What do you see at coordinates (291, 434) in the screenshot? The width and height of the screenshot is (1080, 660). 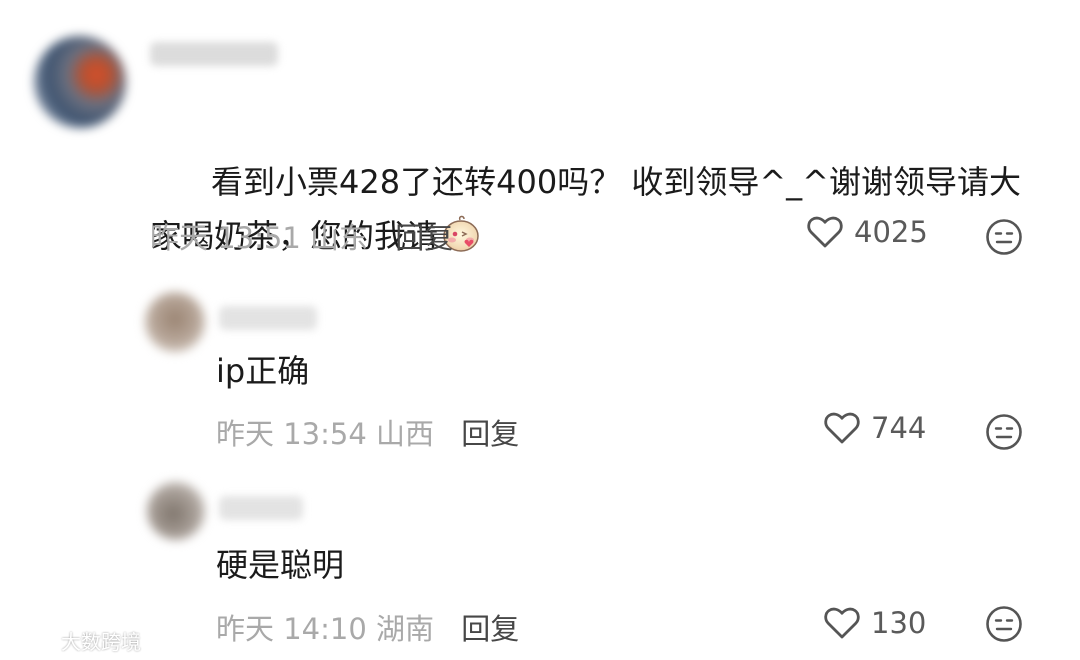 I see `reply-time: 昨天 13:54` at bounding box center [291, 434].